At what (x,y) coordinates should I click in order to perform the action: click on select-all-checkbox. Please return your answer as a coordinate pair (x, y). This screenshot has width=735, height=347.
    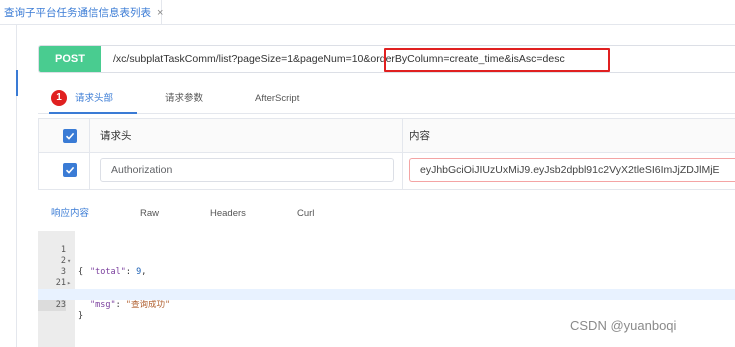
    Looking at the image, I should click on (70, 136).